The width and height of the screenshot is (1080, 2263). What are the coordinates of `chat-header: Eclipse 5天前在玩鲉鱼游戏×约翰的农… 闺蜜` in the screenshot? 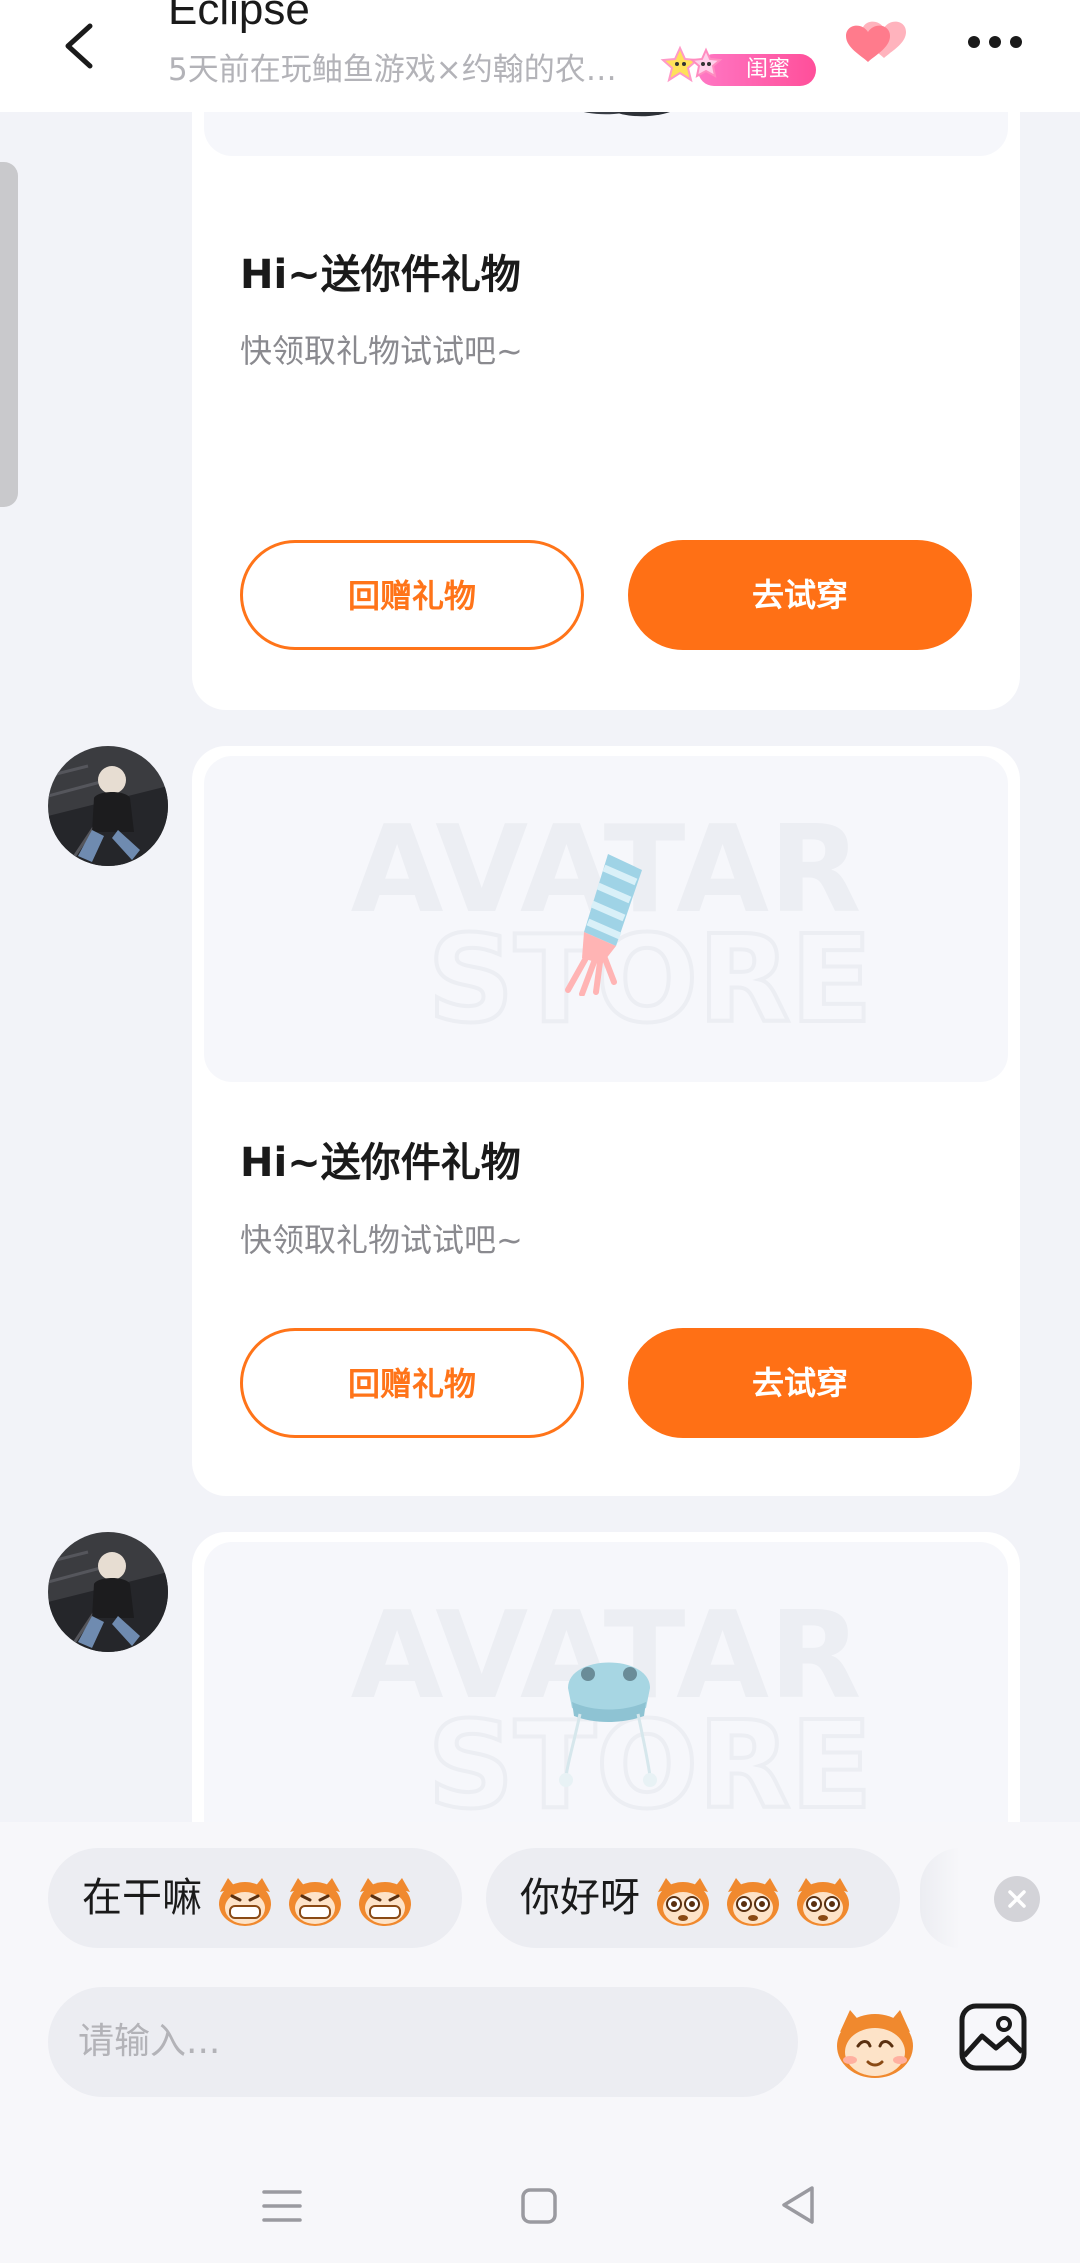 It's located at (540, 56).